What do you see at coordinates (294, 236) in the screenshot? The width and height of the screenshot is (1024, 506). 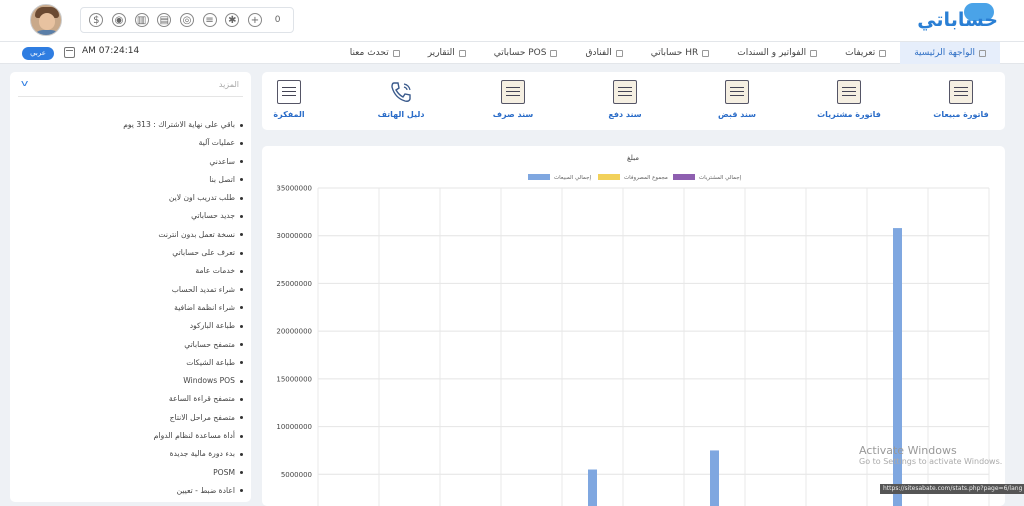 I see `y-tick-label: 30000000` at bounding box center [294, 236].